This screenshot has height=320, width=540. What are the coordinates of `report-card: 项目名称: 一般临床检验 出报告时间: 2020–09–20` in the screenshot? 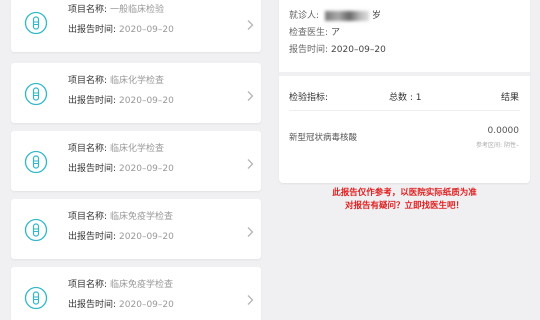 It's located at (136, 26).